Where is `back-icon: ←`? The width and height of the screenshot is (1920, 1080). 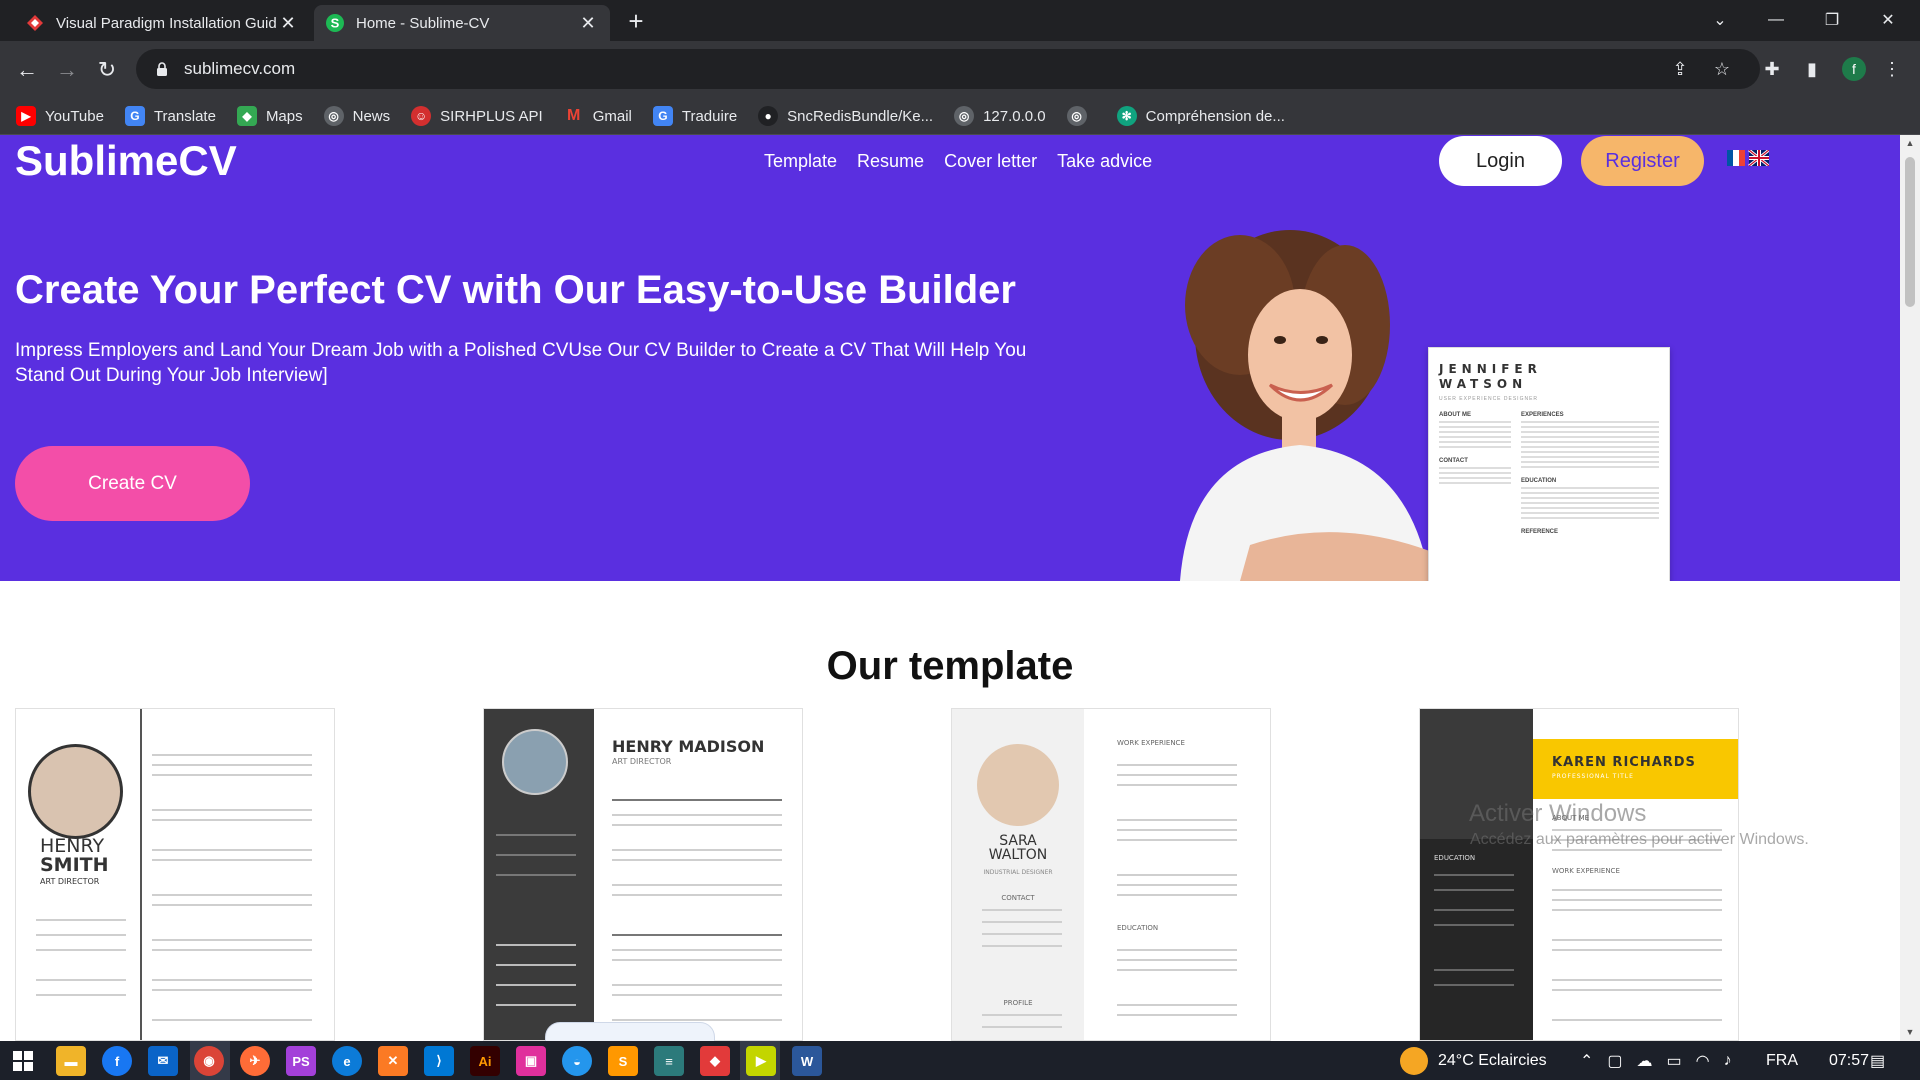
back-icon: ← is located at coordinates (27, 70).